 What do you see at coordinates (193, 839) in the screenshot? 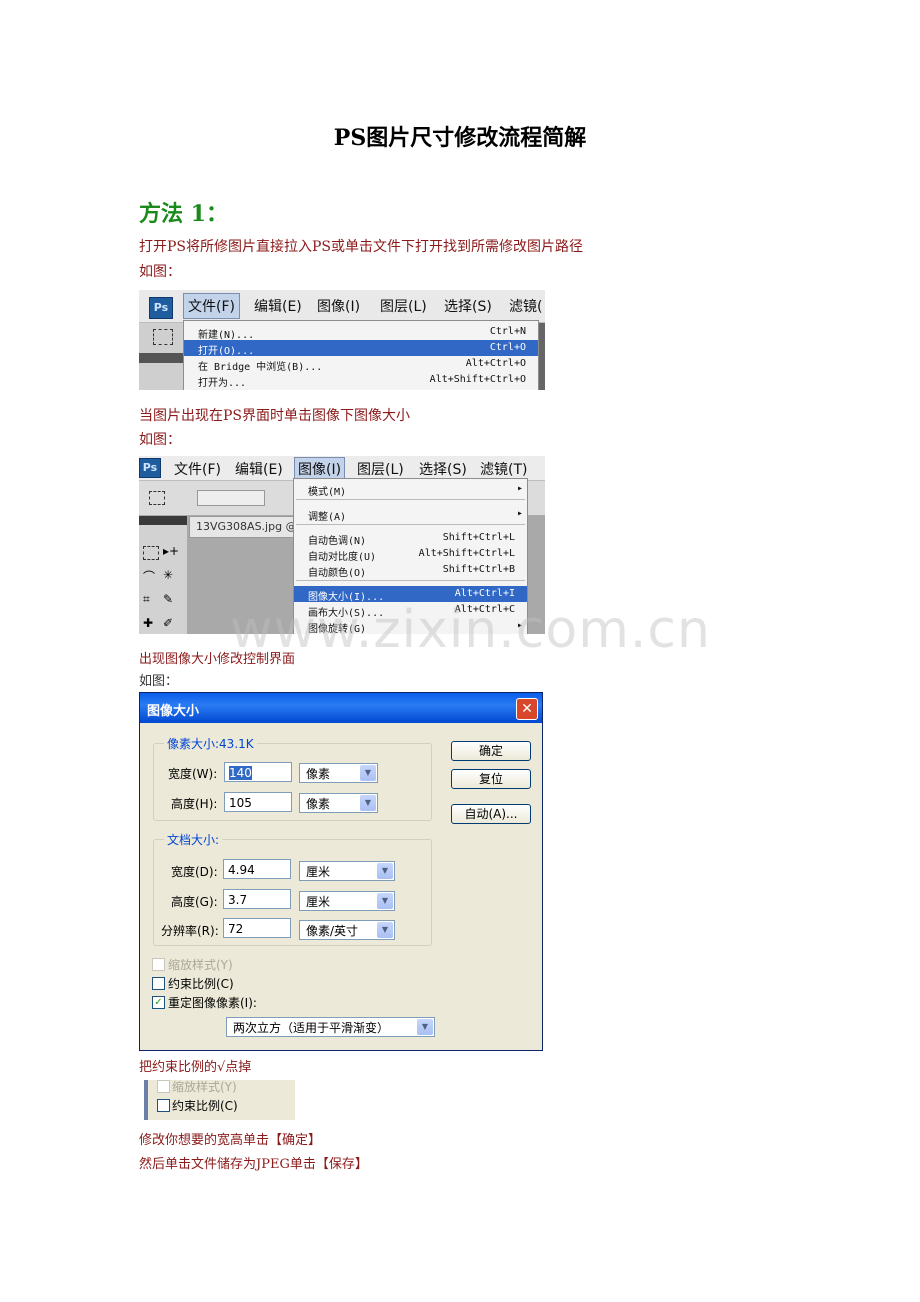
I see `document-size-label: 文档大小:` at bounding box center [193, 839].